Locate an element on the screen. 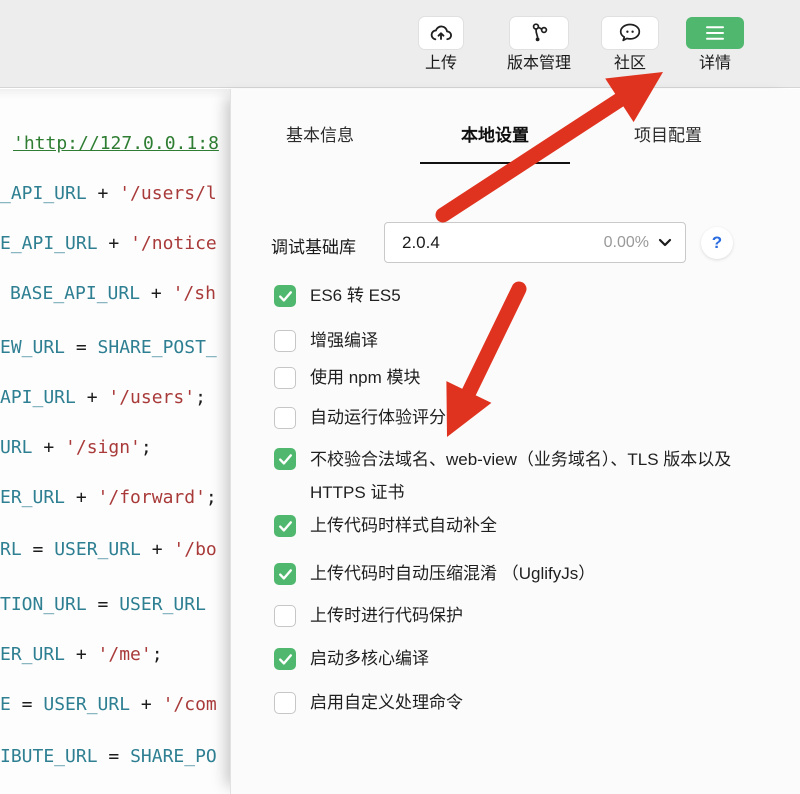  checkbox-label-code-protect: 上传时进行代码保护 is located at coordinates (386, 615).